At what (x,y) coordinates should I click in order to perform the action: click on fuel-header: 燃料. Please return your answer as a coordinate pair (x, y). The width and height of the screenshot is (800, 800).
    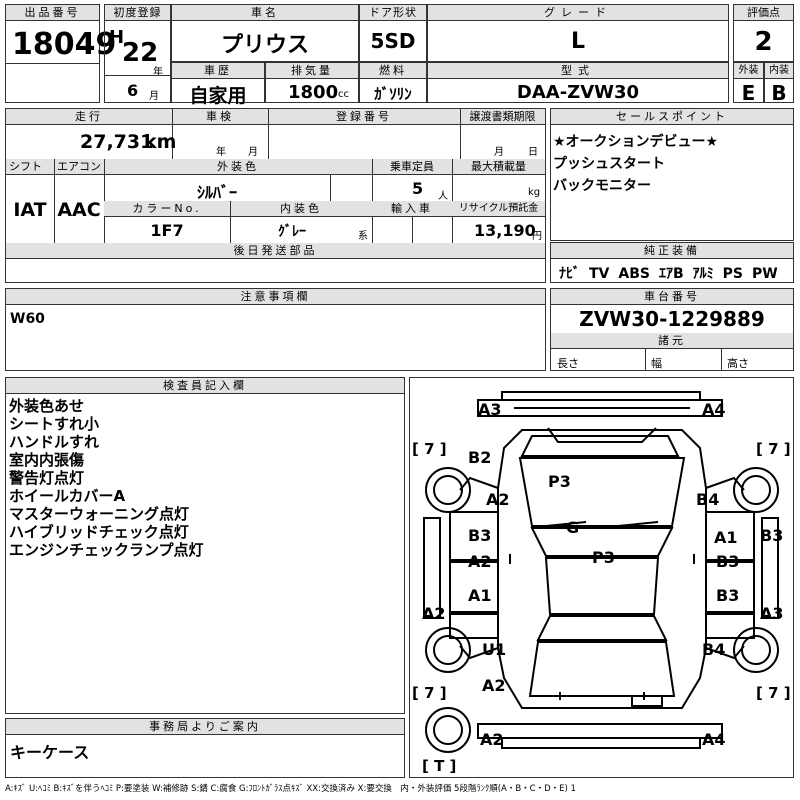
    Looking at the image, I should click on (393, 71).